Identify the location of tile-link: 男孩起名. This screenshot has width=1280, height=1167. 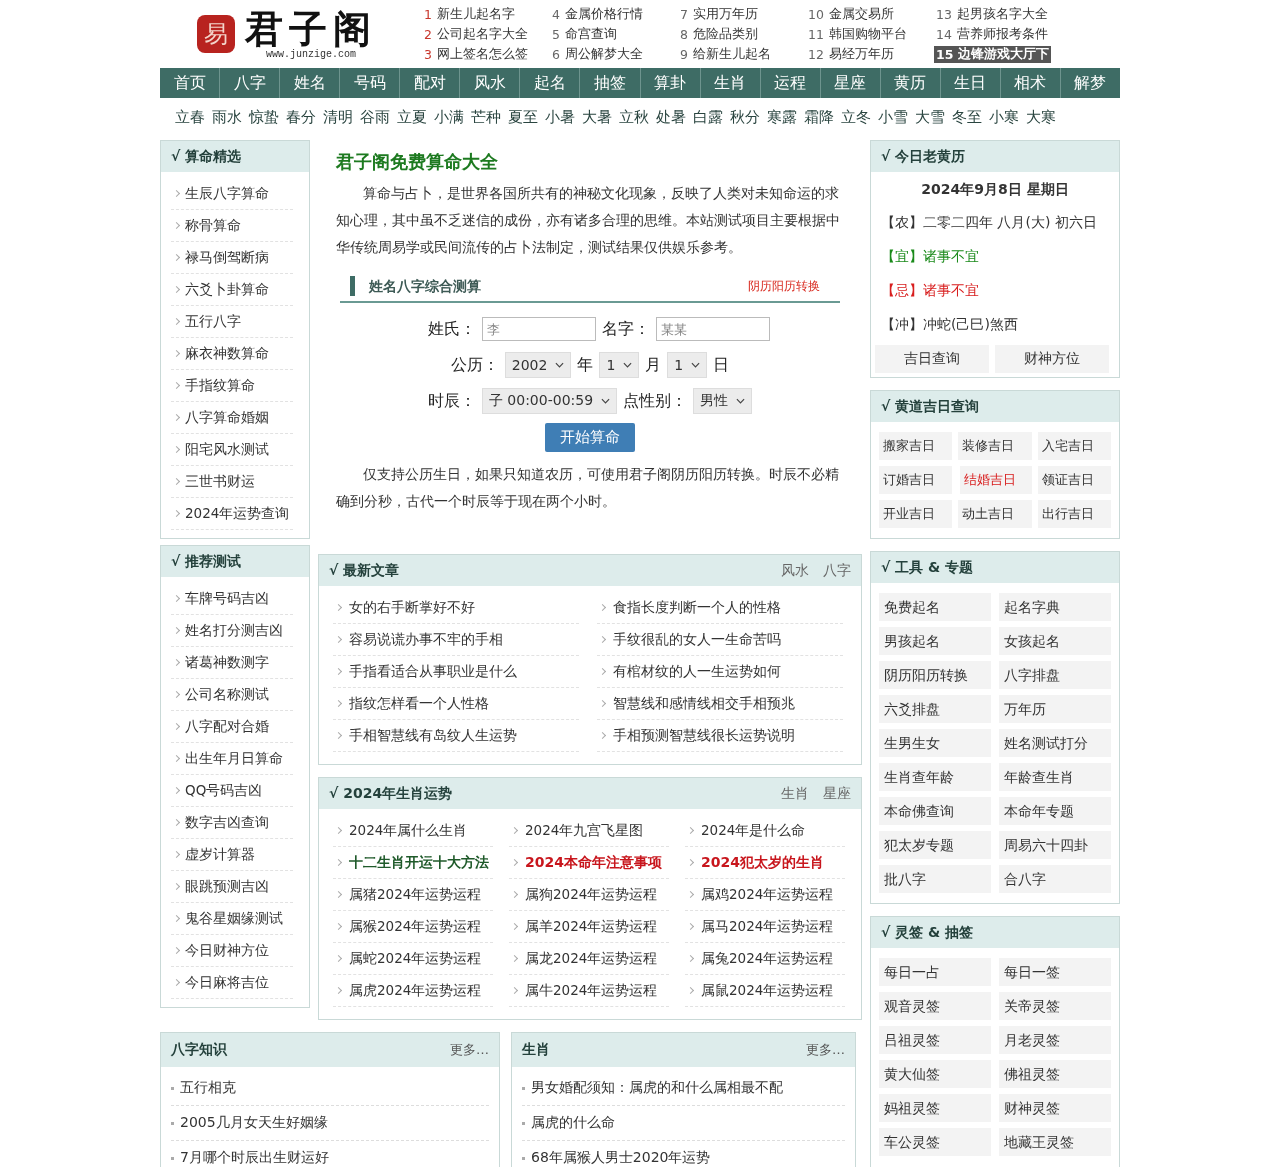
(935, 641).